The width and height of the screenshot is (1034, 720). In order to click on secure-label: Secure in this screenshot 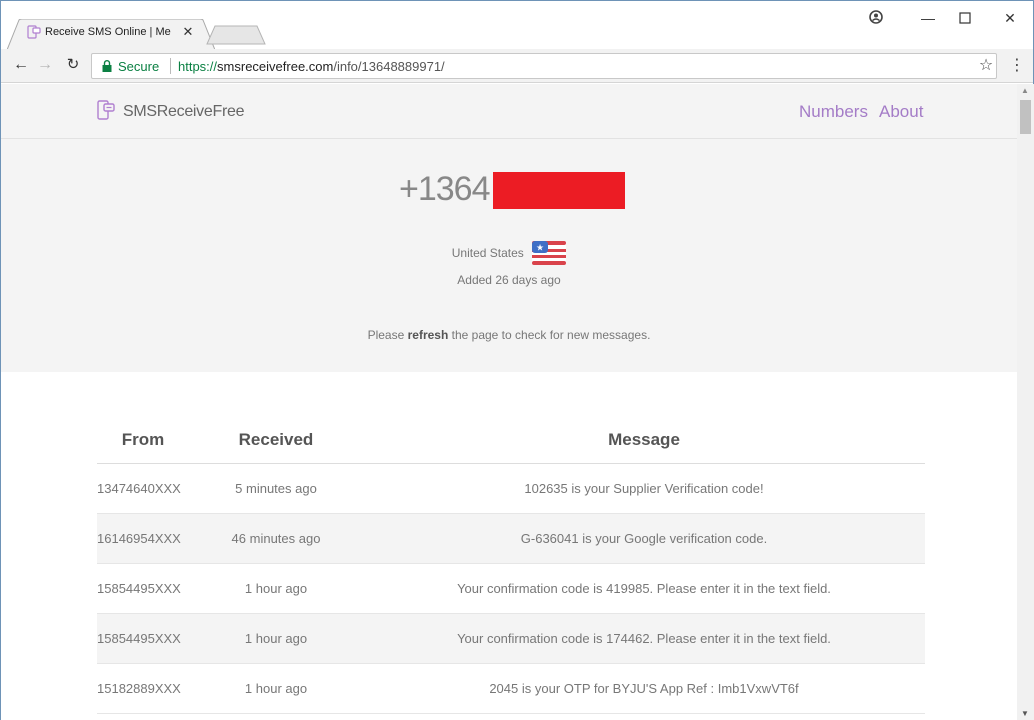, I will do `click(139, 66)`.